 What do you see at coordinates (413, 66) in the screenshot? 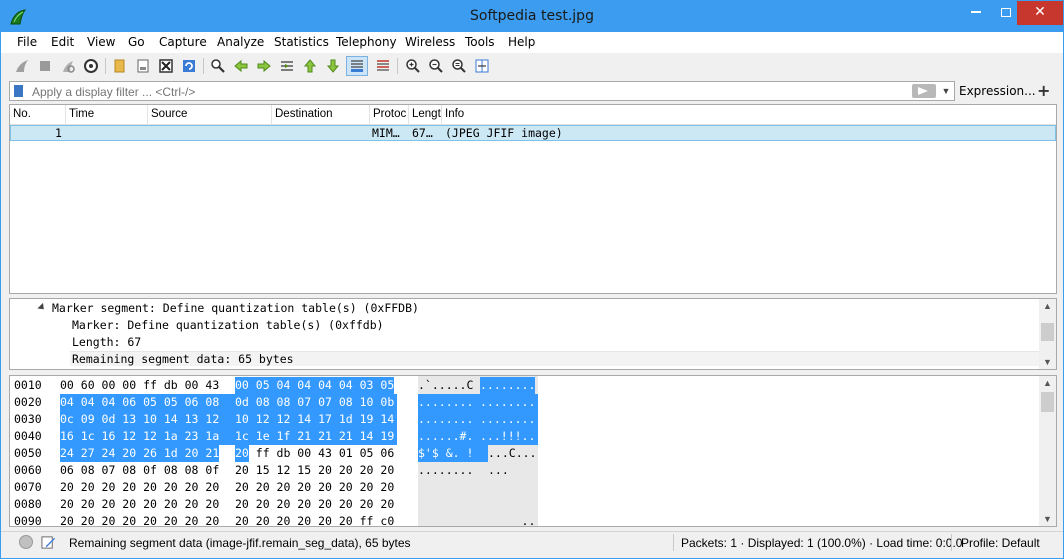
I see `zoom-in-button` at bounding box center [413, 66].